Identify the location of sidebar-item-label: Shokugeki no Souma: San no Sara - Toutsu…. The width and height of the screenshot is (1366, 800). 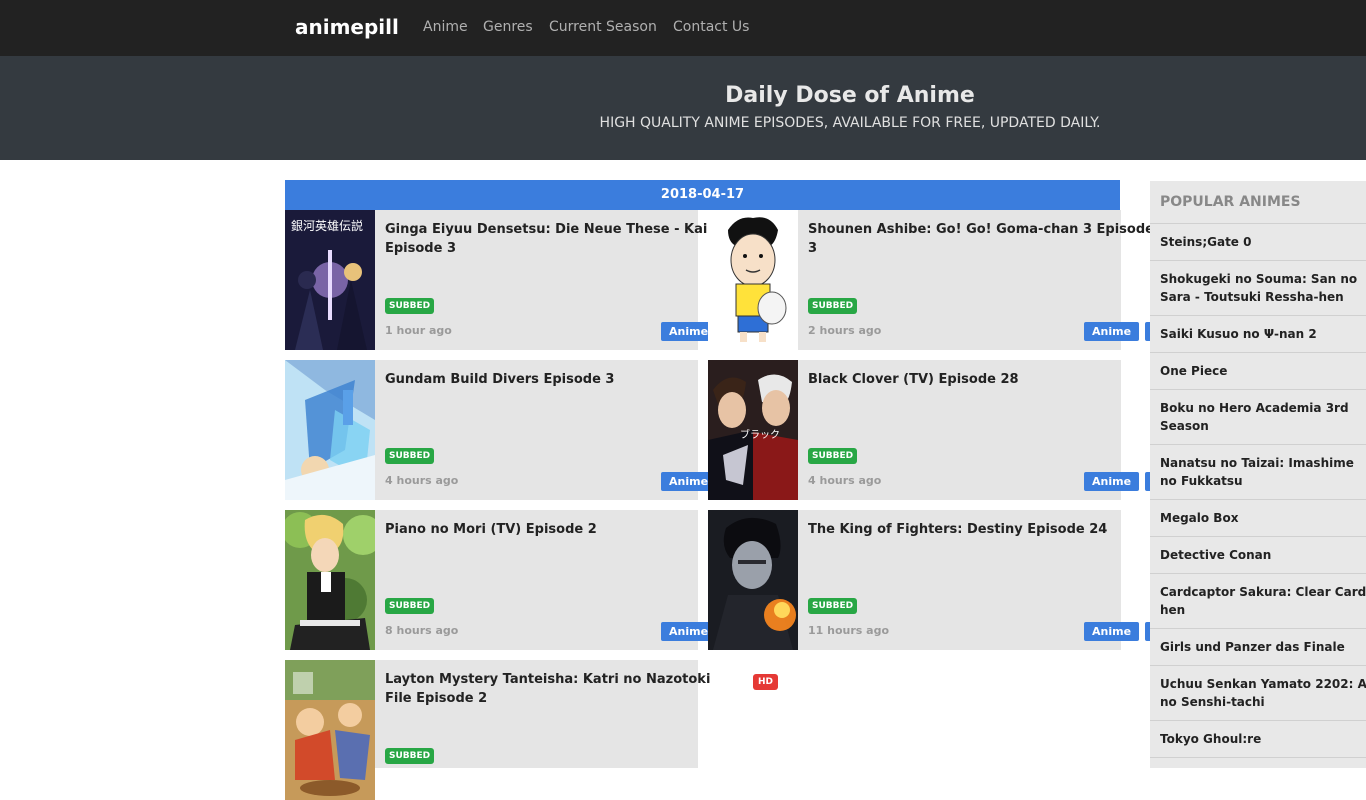
(1263, 288).